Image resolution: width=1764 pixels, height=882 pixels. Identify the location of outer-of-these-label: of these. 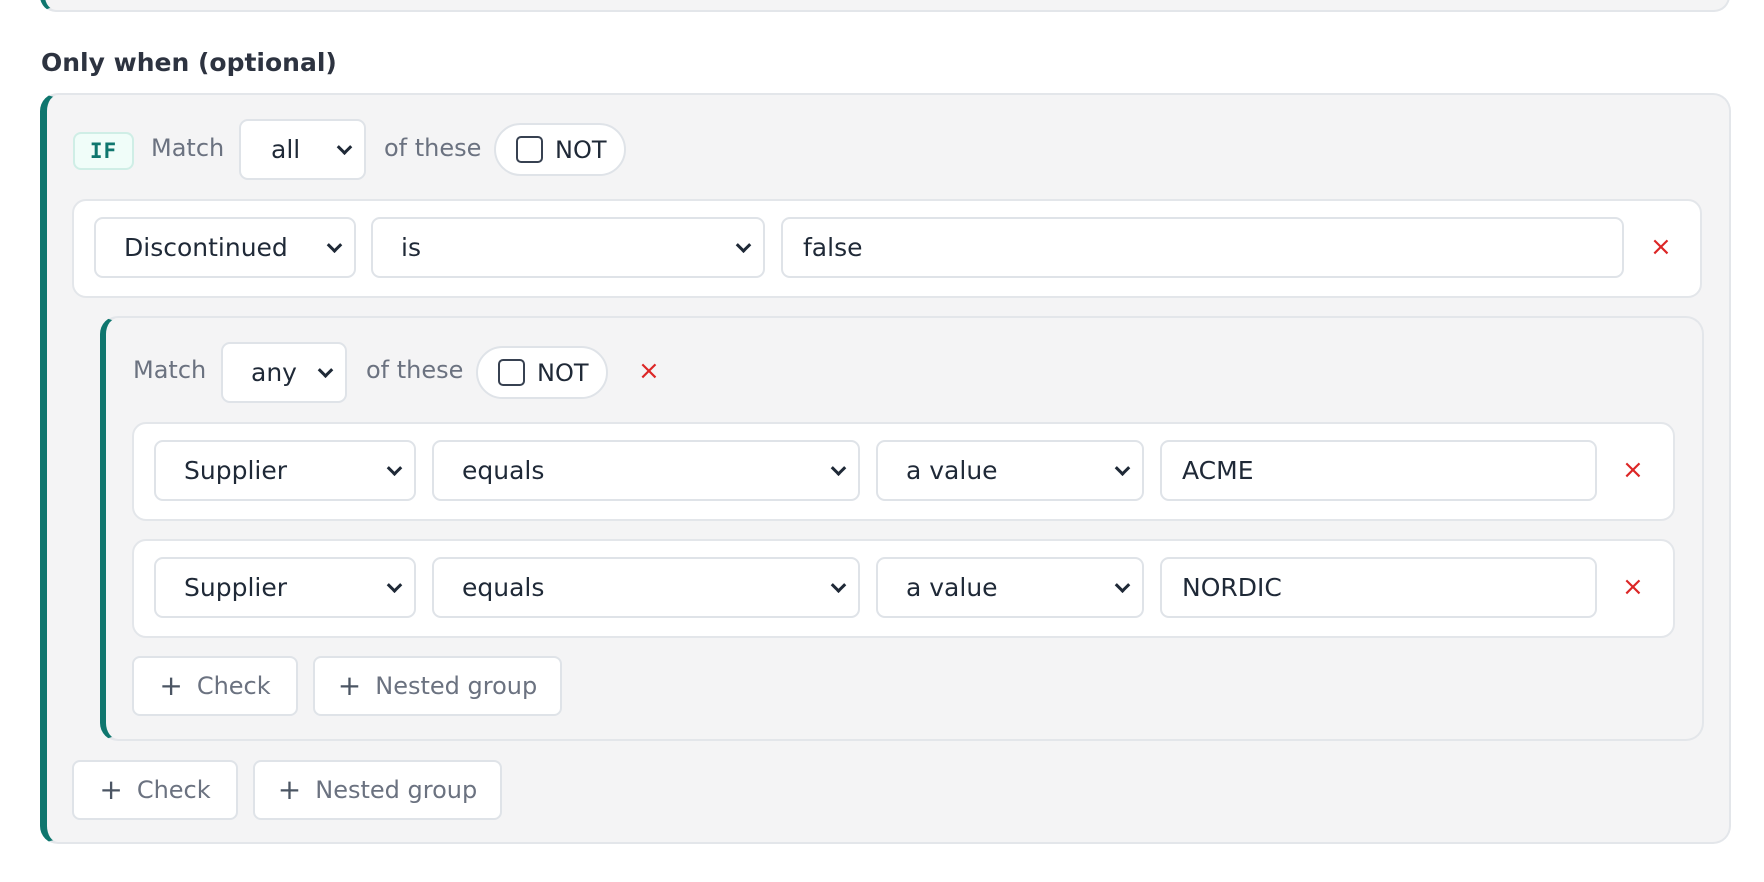
(433, 148).